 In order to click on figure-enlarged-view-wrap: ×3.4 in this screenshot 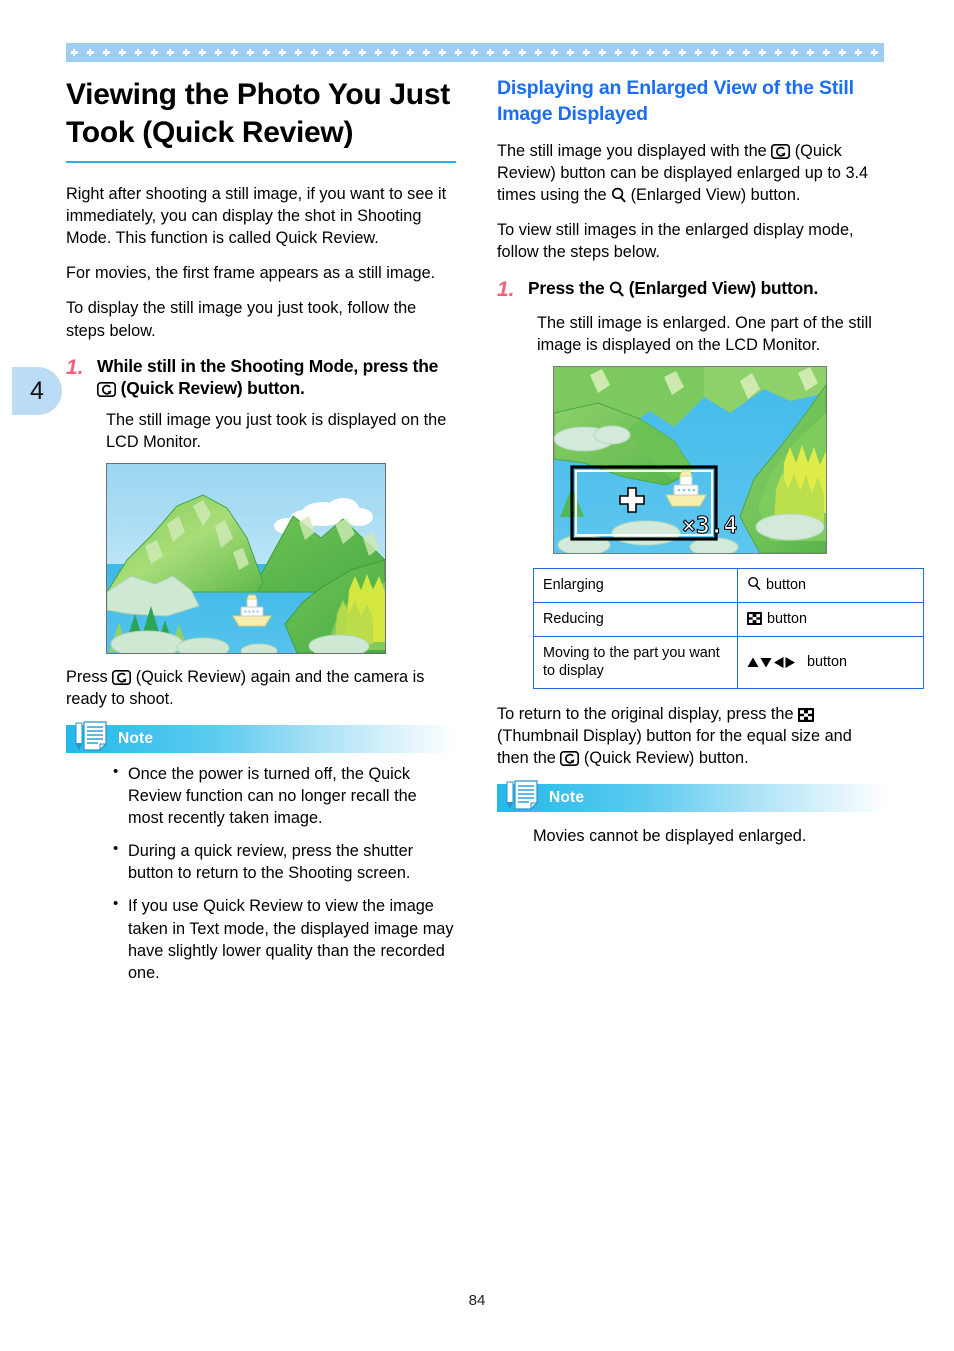, I will do `click(720, 460)`.